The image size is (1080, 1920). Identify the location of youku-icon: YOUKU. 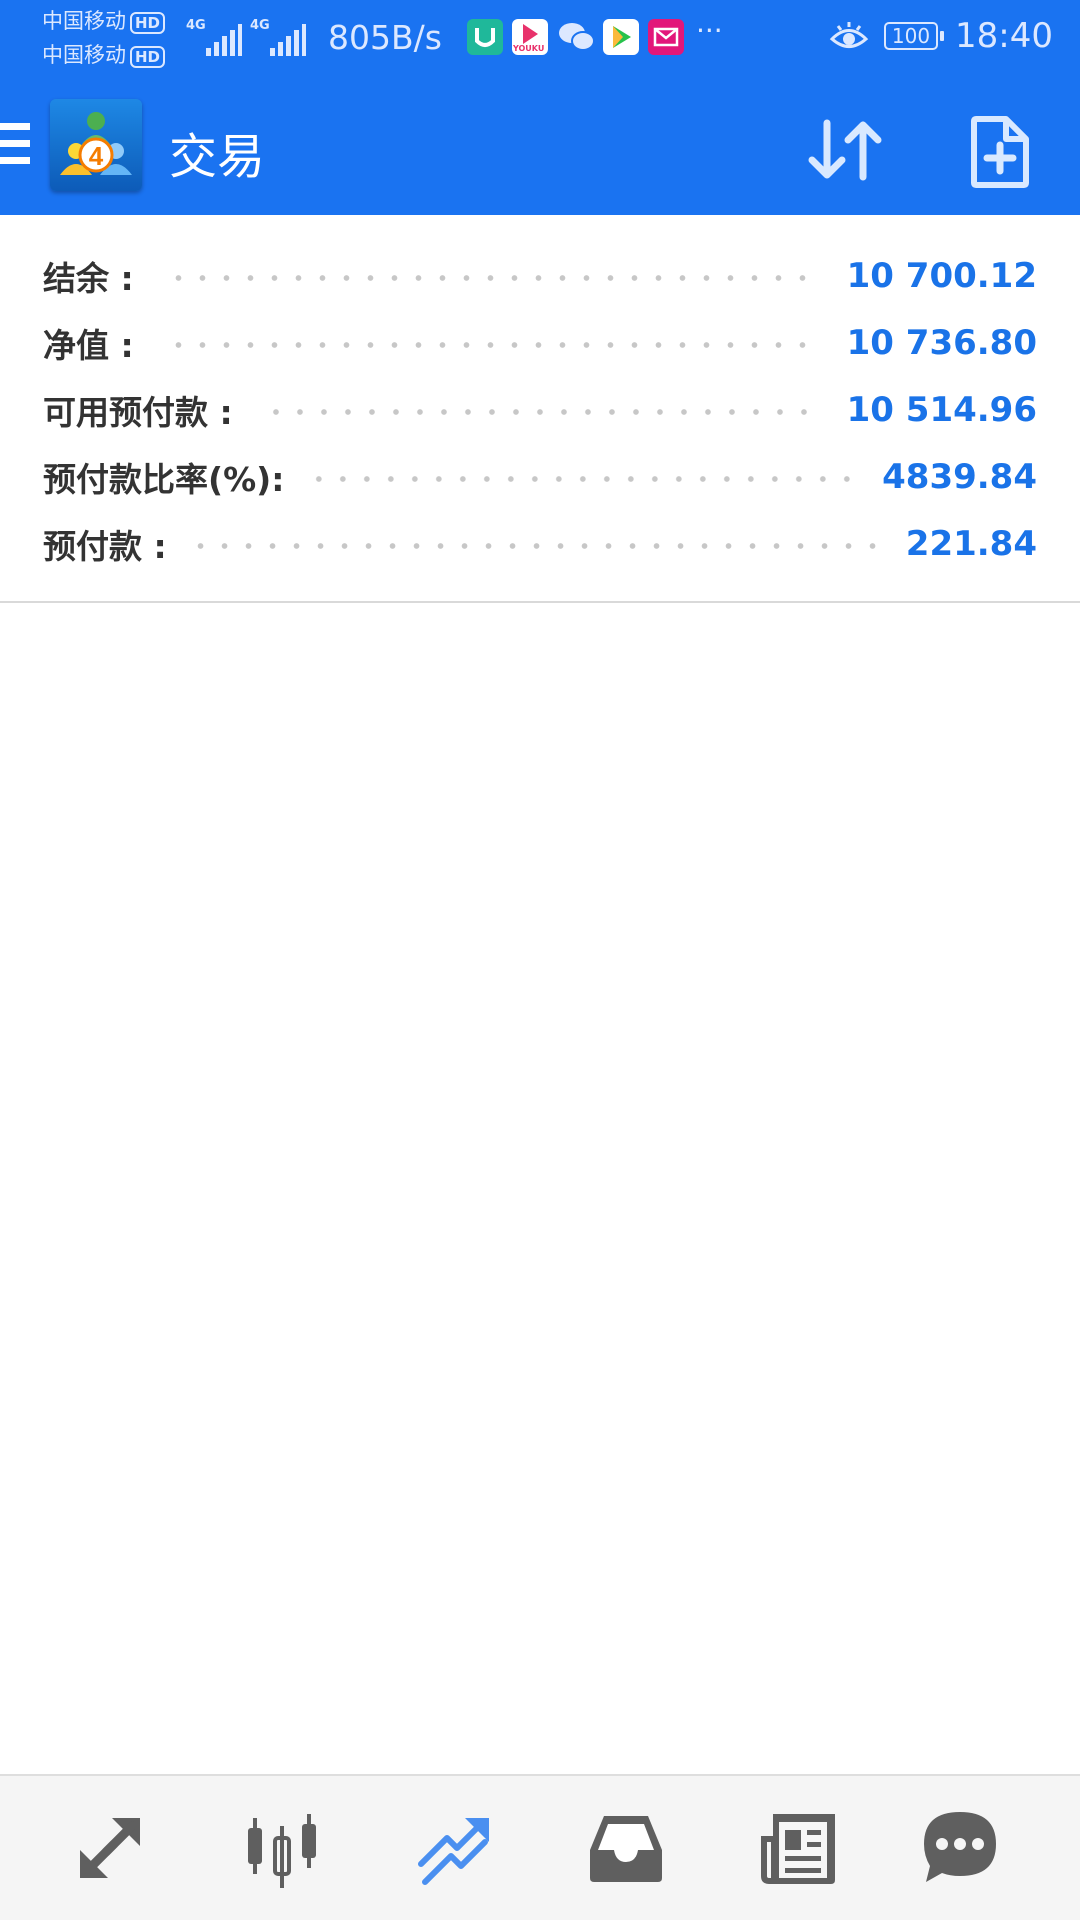
(530, 37).